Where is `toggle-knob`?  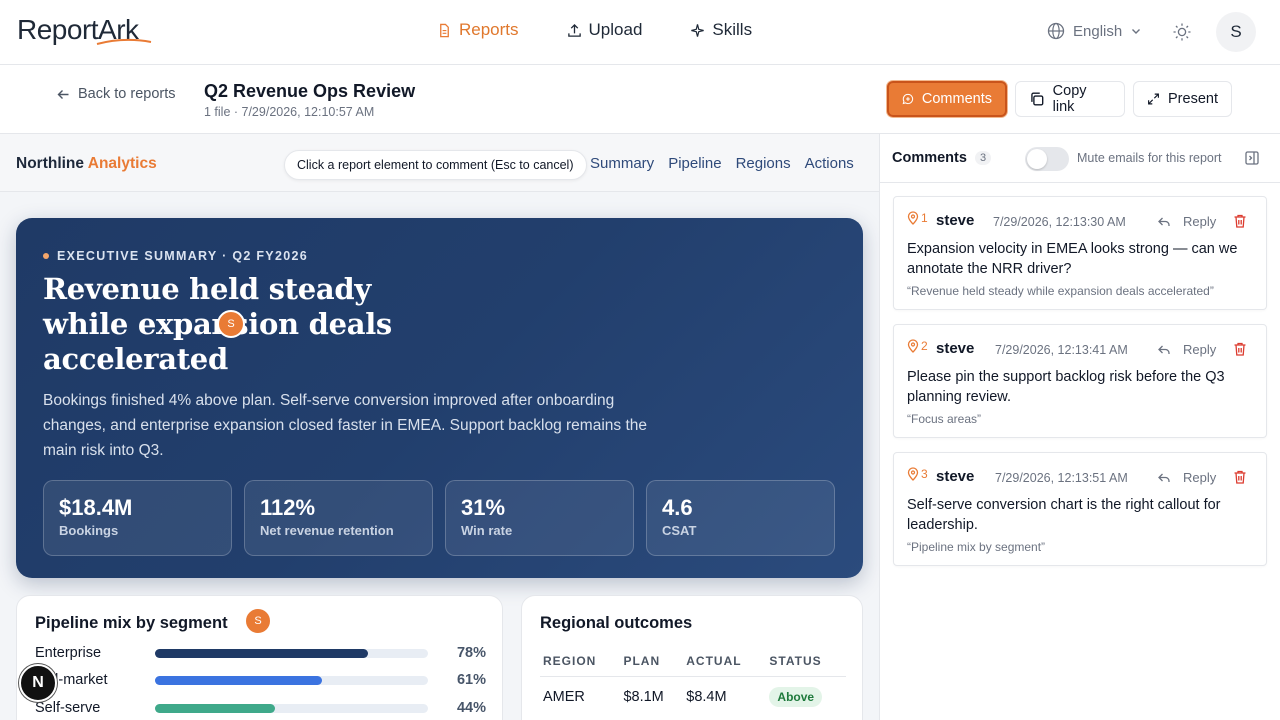 toggle-knob is located at coordinates (1037, 159).